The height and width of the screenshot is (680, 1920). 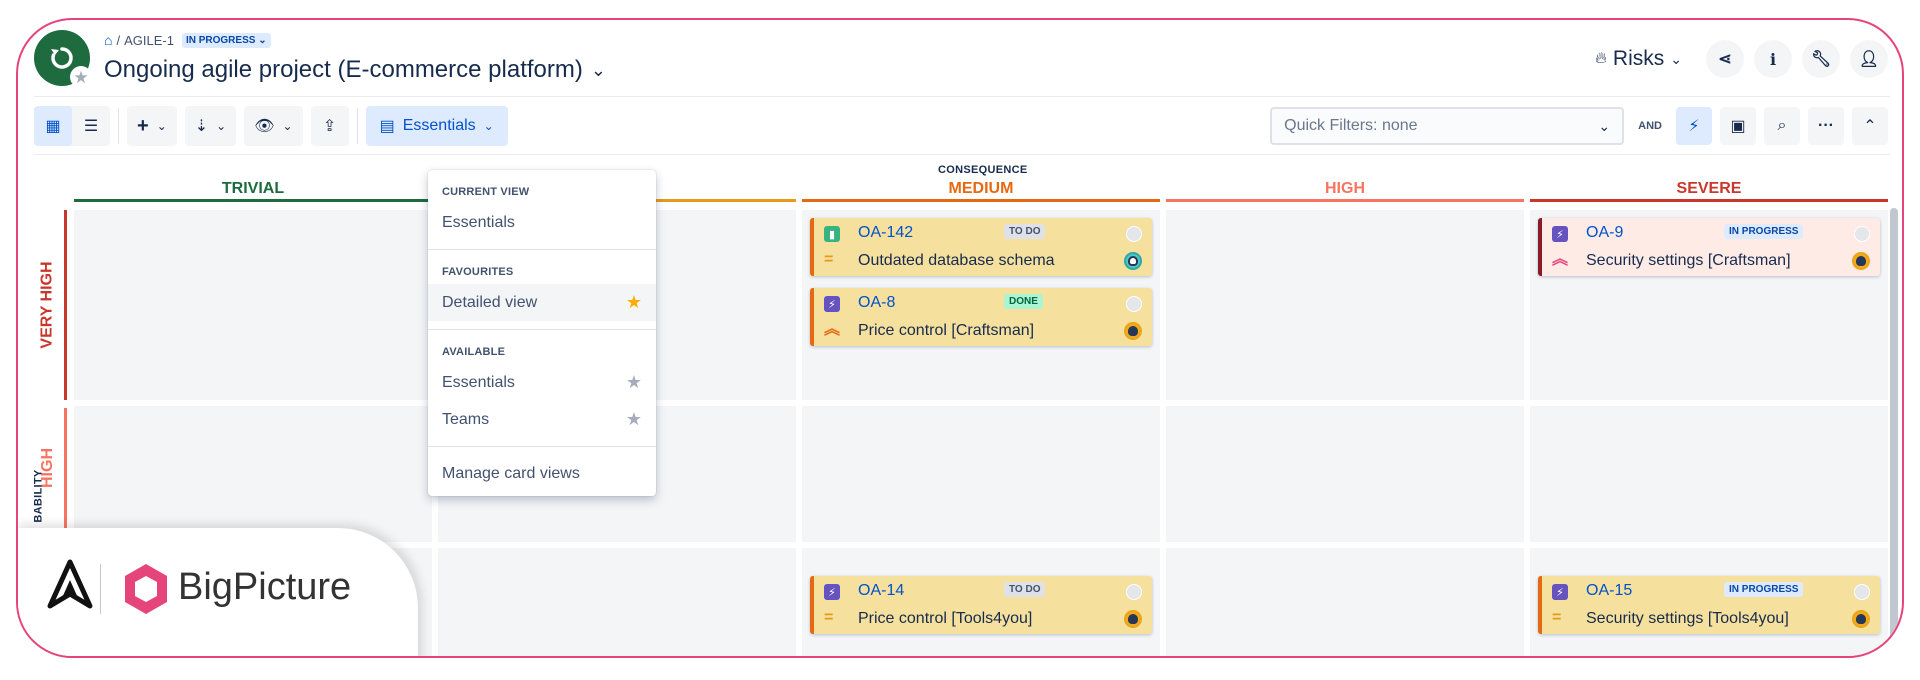 I want to click on more-icon: ···, so click(x=1826, y=125).